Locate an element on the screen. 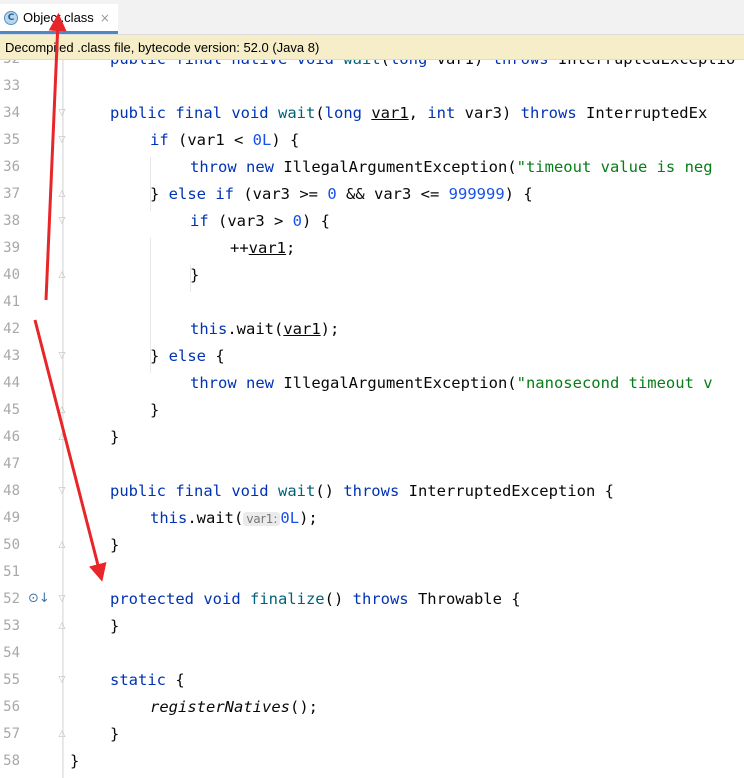 Image resolution: width=744 pixels, height=778 pixels. line-number: 58 is located at coordinates (11, 761).